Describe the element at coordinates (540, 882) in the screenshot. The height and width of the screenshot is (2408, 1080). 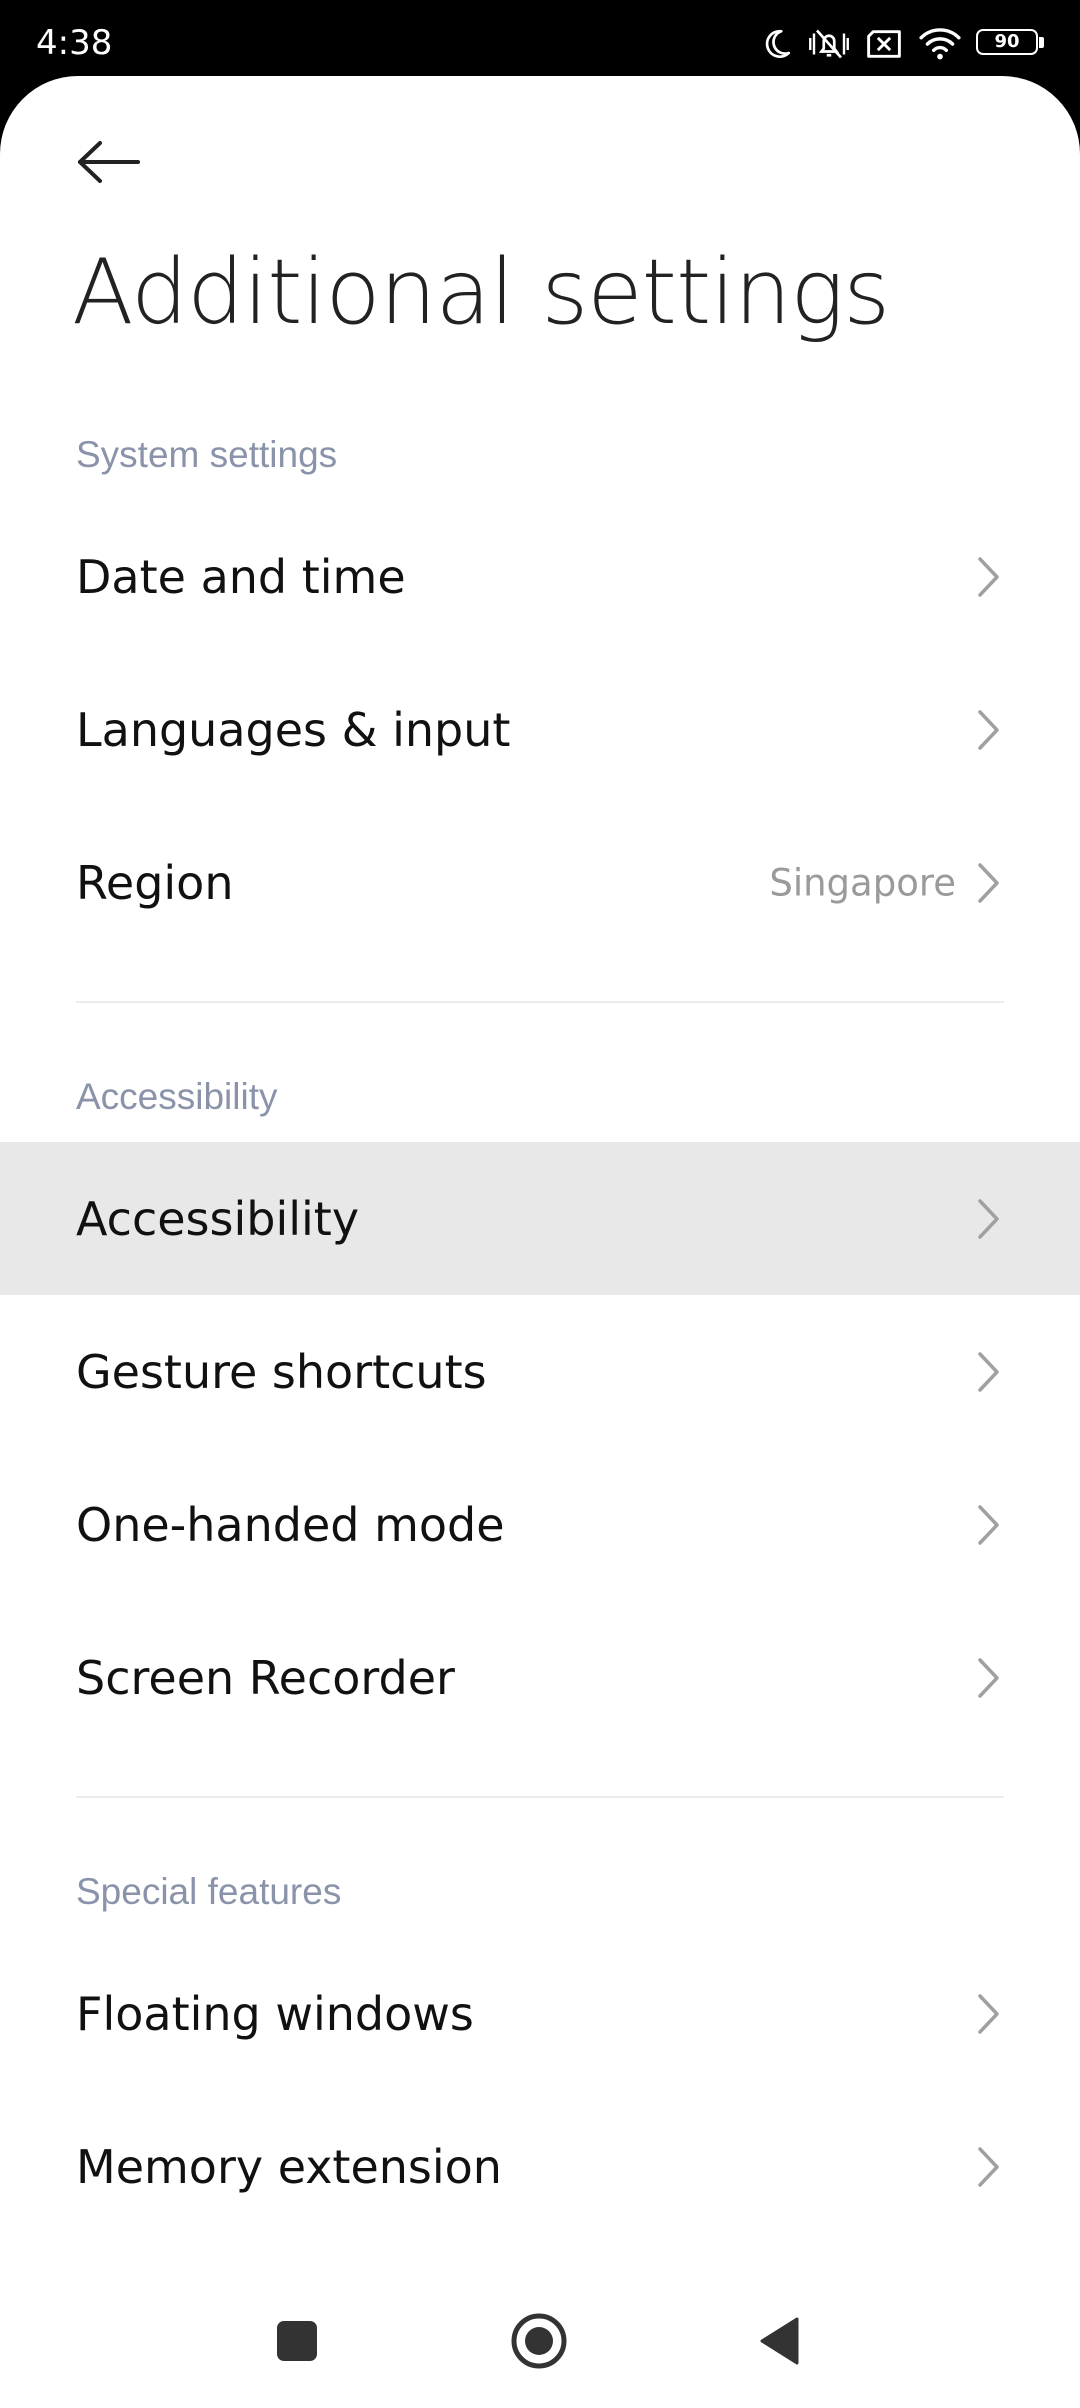
I see `row-region: Region Singapore` at that location.